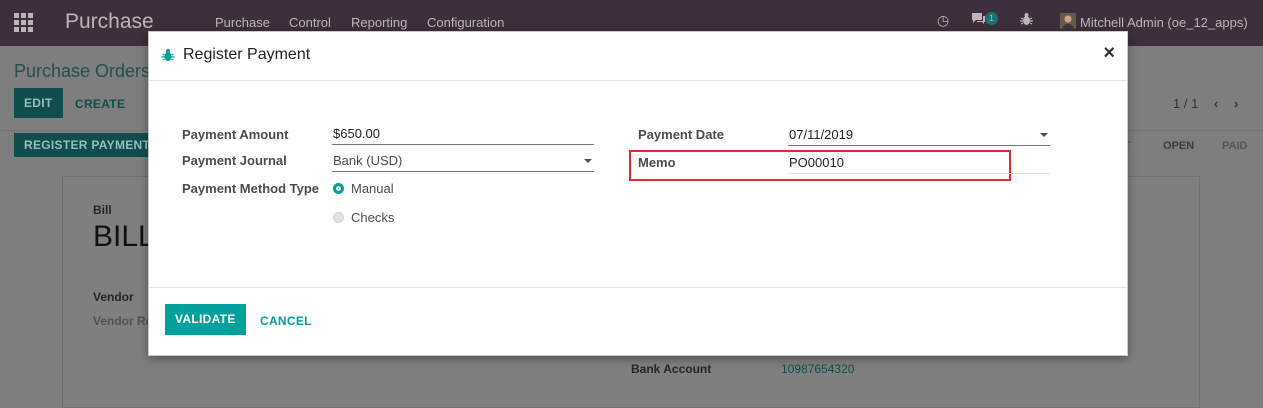 Image resolution: width=1263 pixels, height=408 pixels. Describe the element at coordinates (235, 134) in the screenshot. I see `payment-amount-label: Payment Amount` at that location.